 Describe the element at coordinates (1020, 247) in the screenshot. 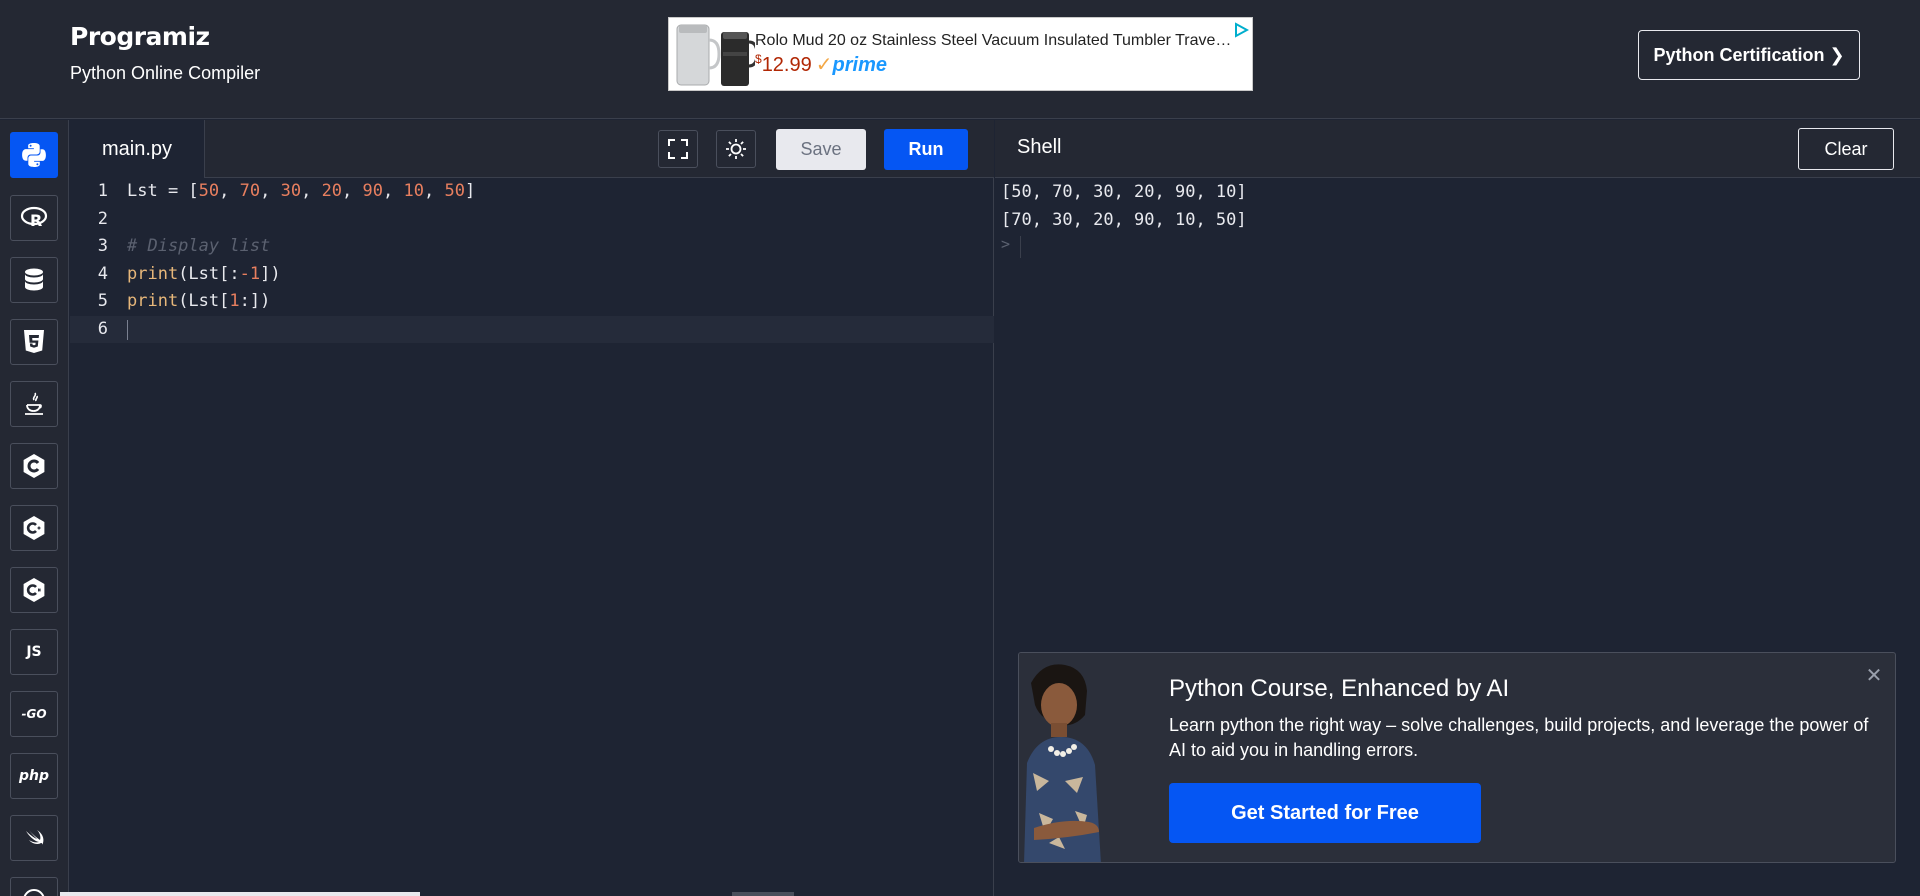

I see `shell-caret` at that location.